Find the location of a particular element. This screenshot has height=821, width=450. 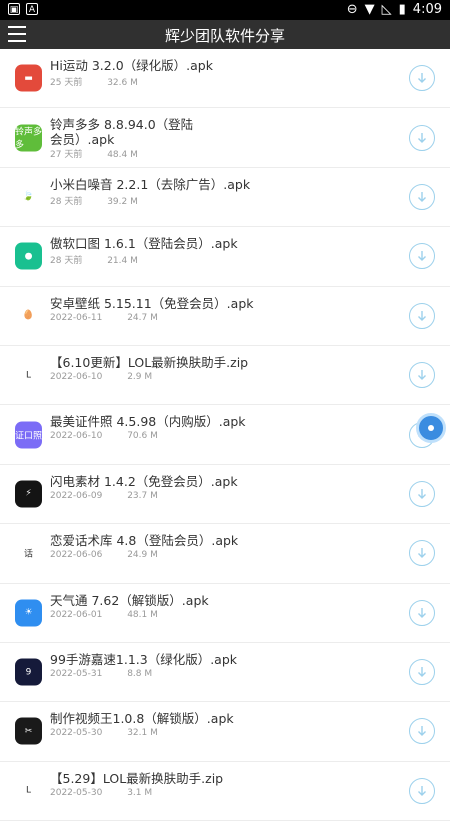

file-name: 闪电素材 1.4.2（免登会员）.apk is located at coordinates (144, 481).